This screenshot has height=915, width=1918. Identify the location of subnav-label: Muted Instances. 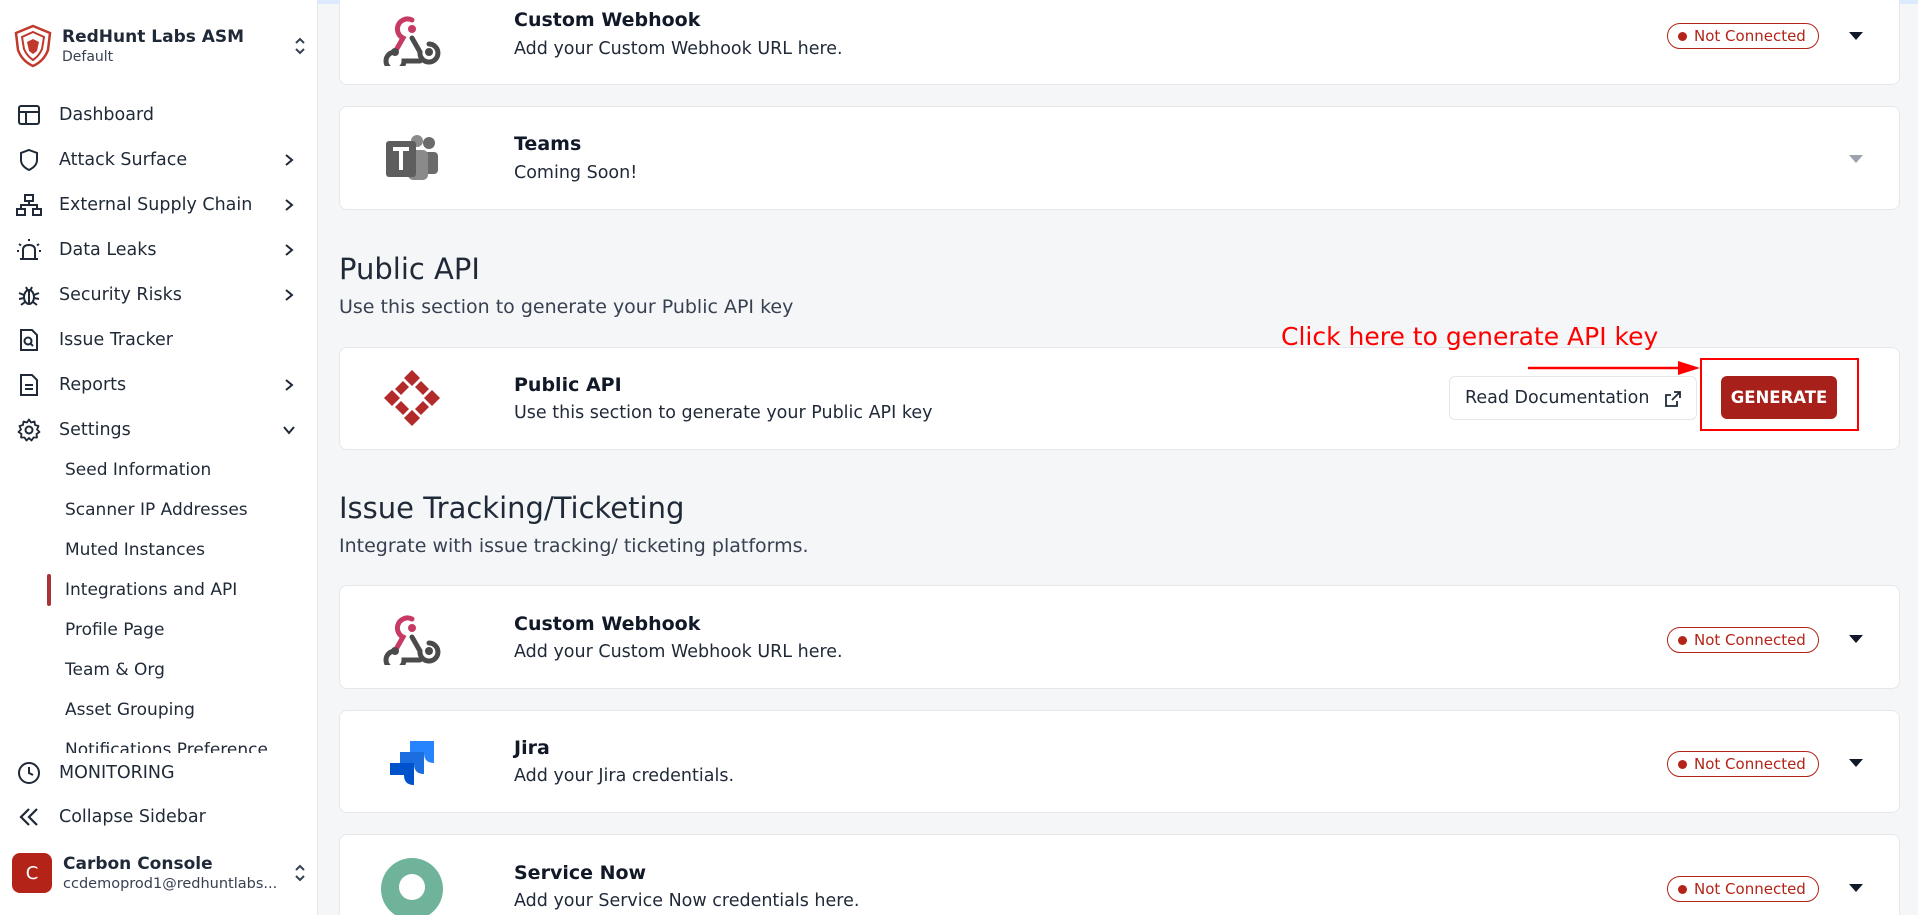
(135, 550).